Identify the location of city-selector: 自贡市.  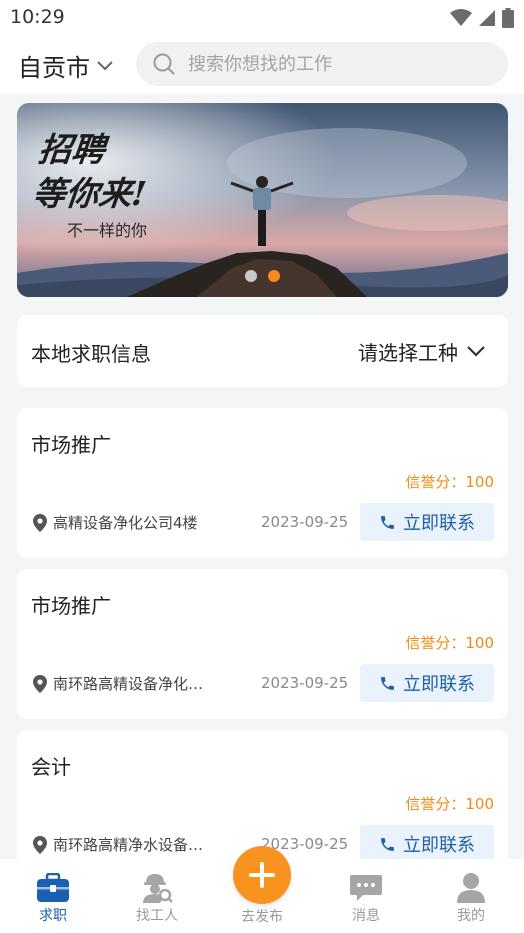
(66, 65).